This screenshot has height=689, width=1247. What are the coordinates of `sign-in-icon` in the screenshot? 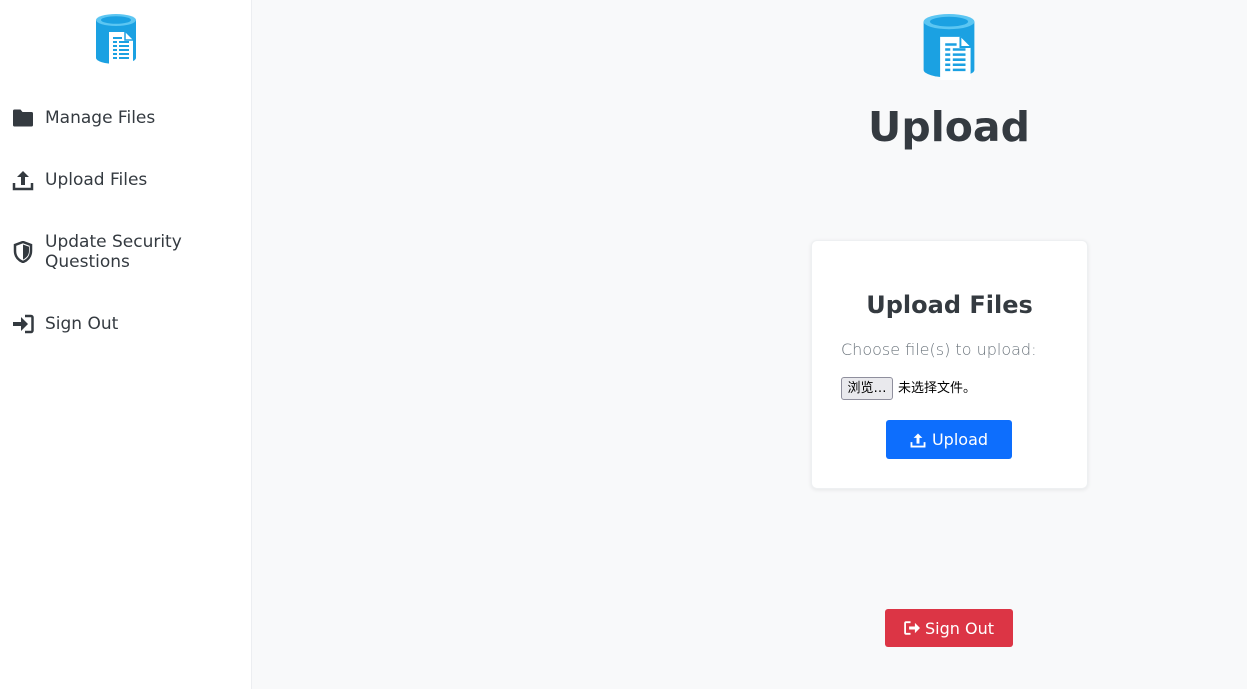 It's located at (23, 324).